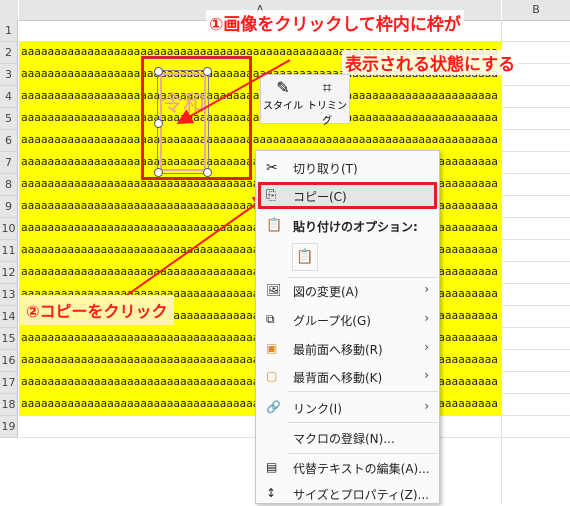 The image size is (570, 506). Describe the element at coordinates (347, 407) in the screenshot. I see `menu-item-link: 🔗 リンク(I) ›` at that location.